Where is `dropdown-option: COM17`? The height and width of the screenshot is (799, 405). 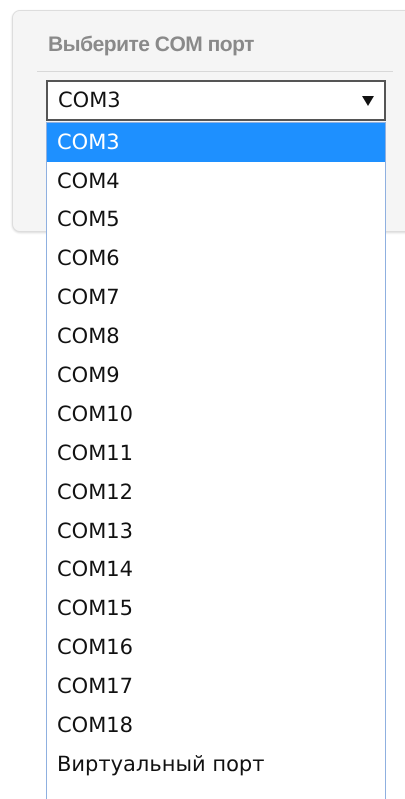 dropdown-option: COM17 is located at coordinates (216, 686).